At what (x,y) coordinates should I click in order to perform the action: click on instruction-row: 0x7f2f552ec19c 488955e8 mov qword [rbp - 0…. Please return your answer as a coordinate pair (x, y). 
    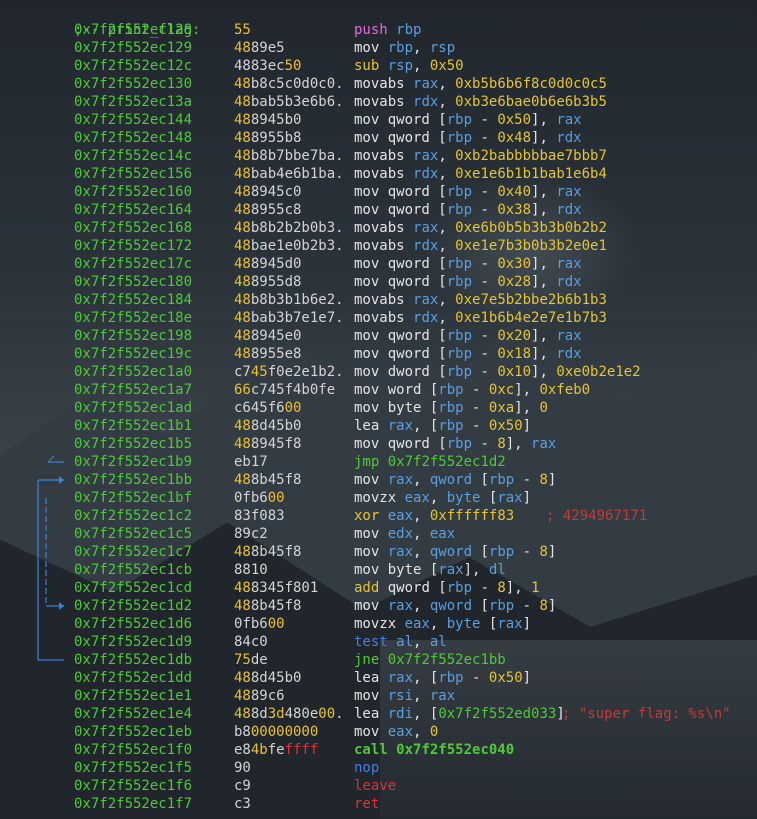
    Looking at the image, I should click on (378, 354).